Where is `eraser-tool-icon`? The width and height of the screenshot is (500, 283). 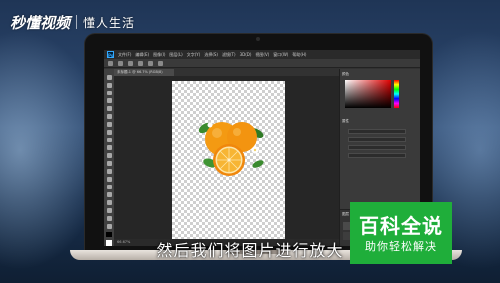 eraser-tool-icon is located at coordinates (109, 156).